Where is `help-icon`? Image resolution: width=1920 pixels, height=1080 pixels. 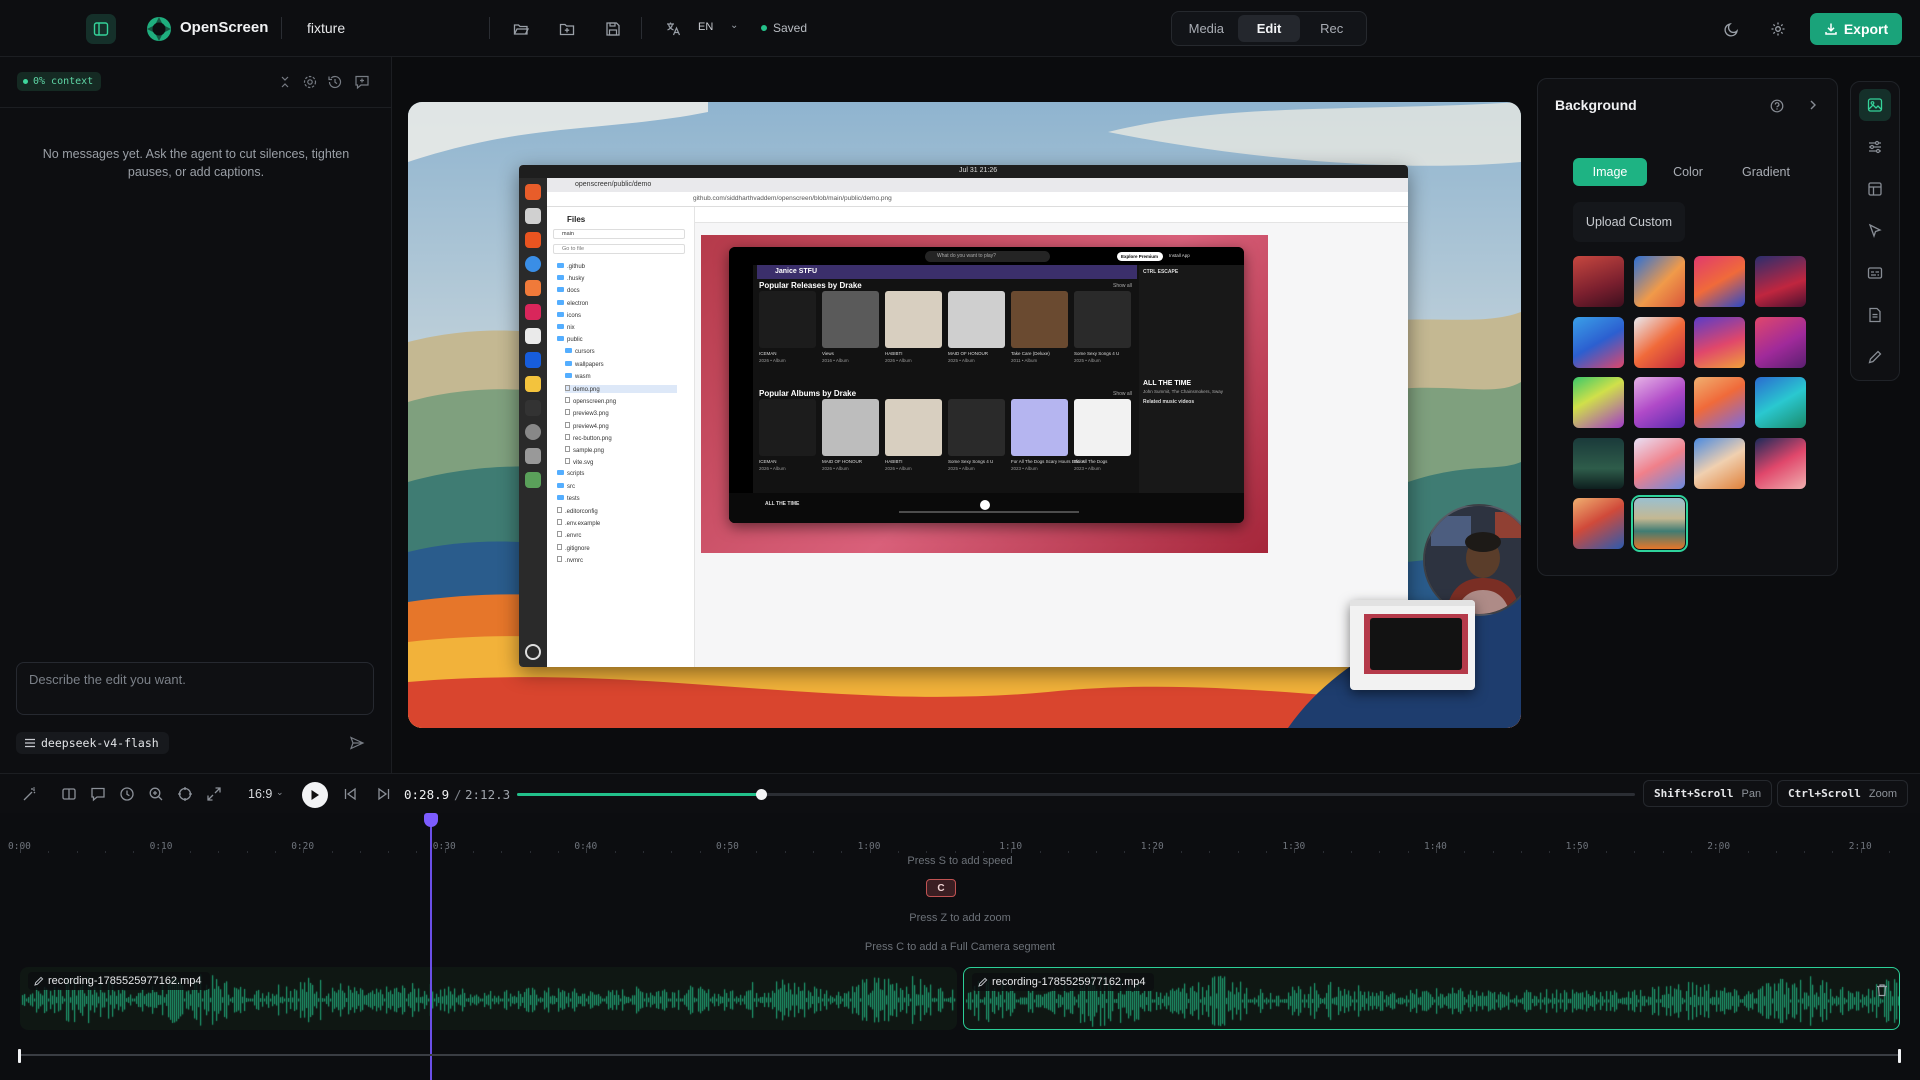 help-icon is located at coordinates (1777, 106).